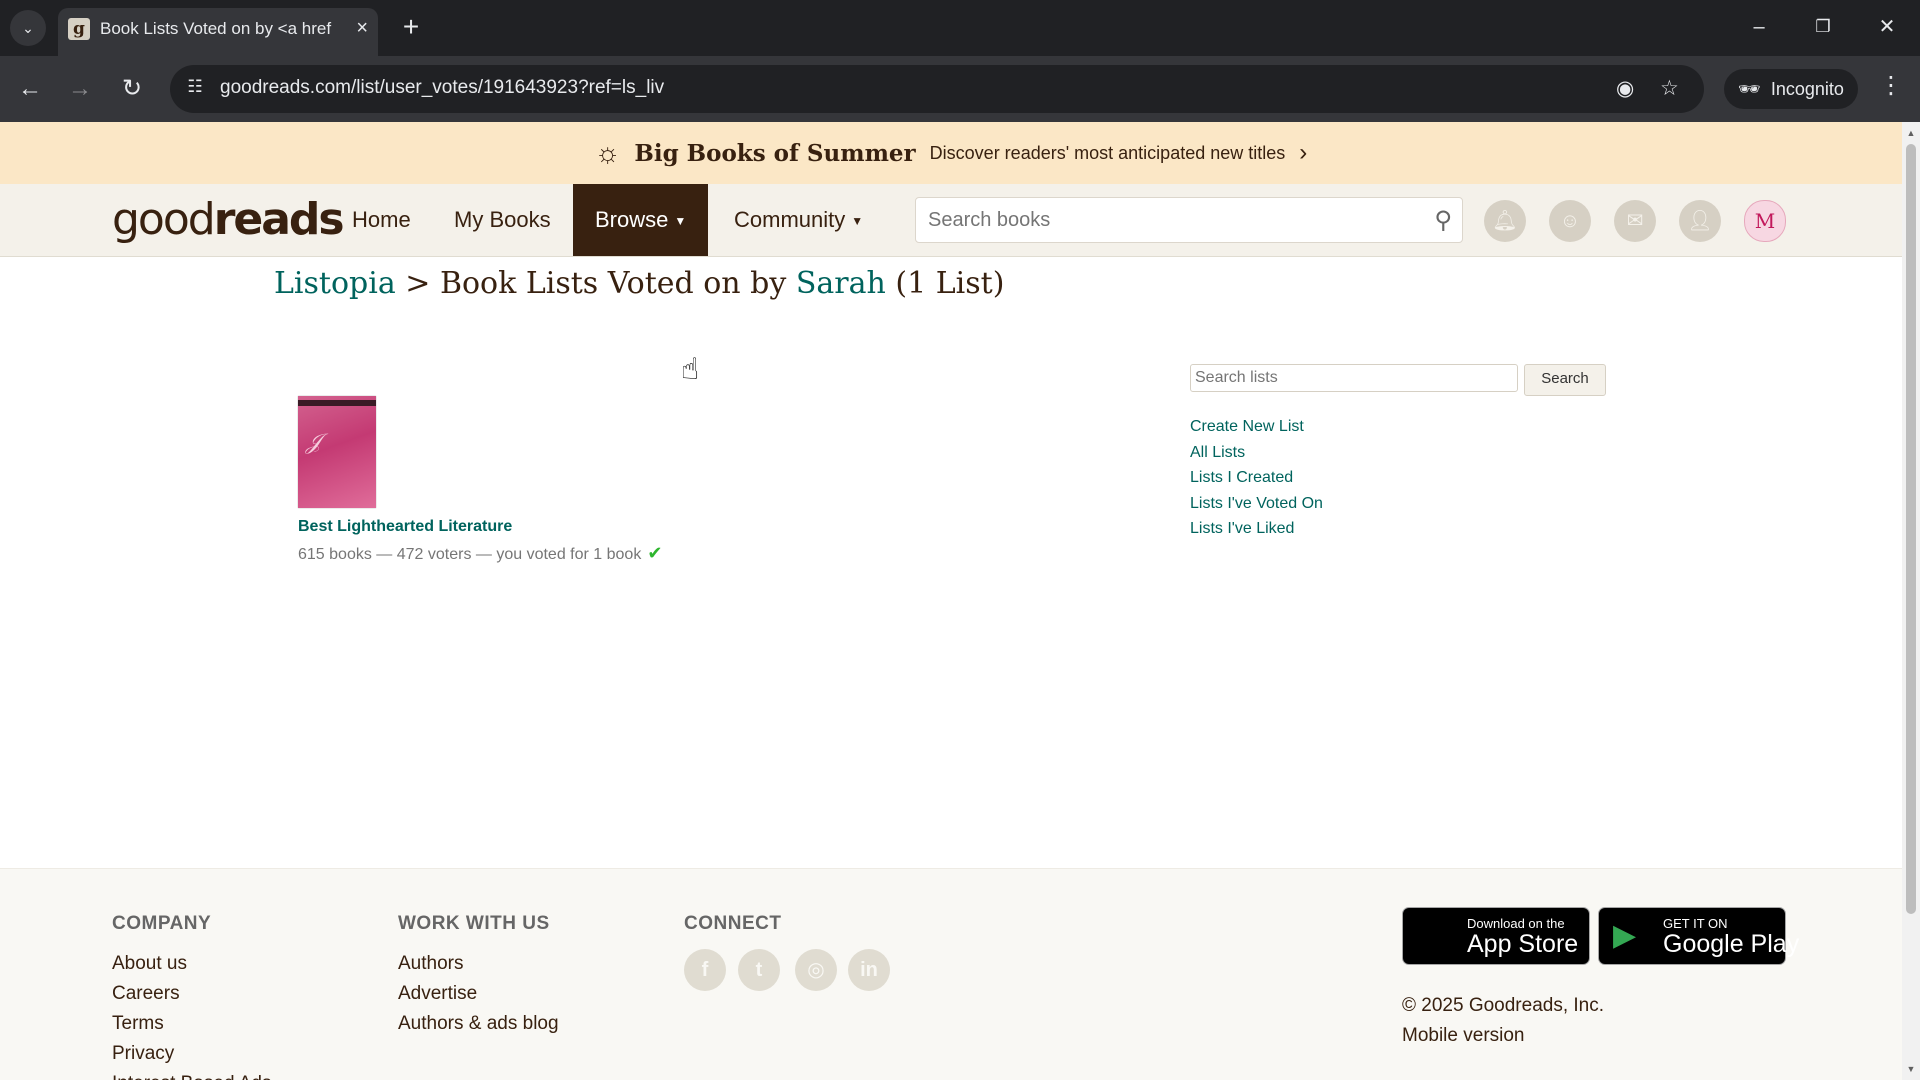  I want to click on reload-icon: ↻, so click(132, 88).